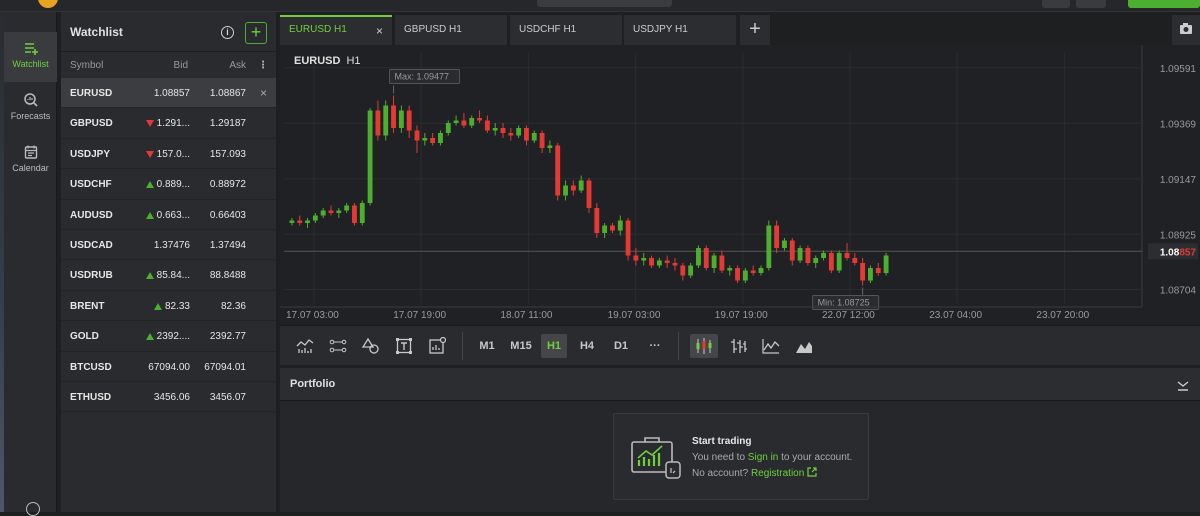 Image resolution: width=1200 pixels, height=516 pixels. What do you see at coordinates (313, 384) in the screenshot?
I see `portfolio-title: Portfolio` at bounding box center [313, 384].